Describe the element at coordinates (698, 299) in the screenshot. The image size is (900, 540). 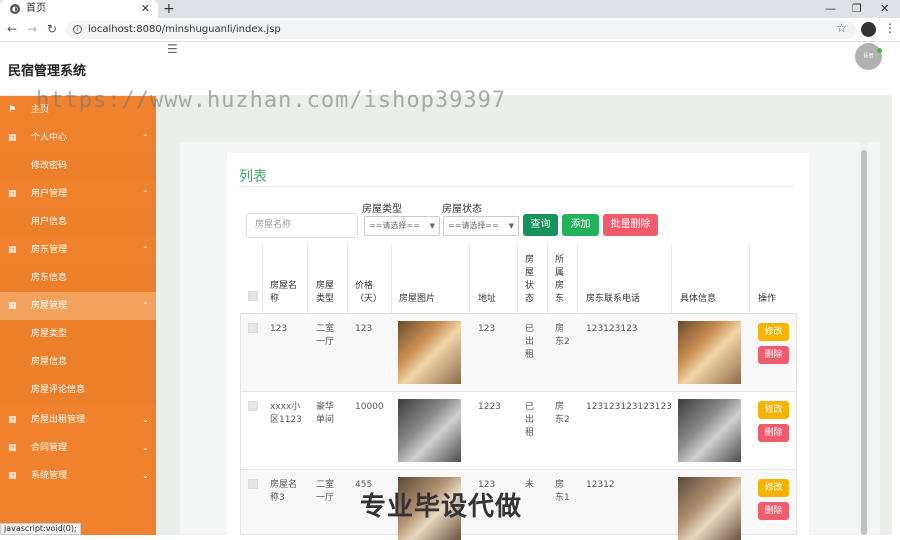
I see `header-detail: 具体信息` at that location.